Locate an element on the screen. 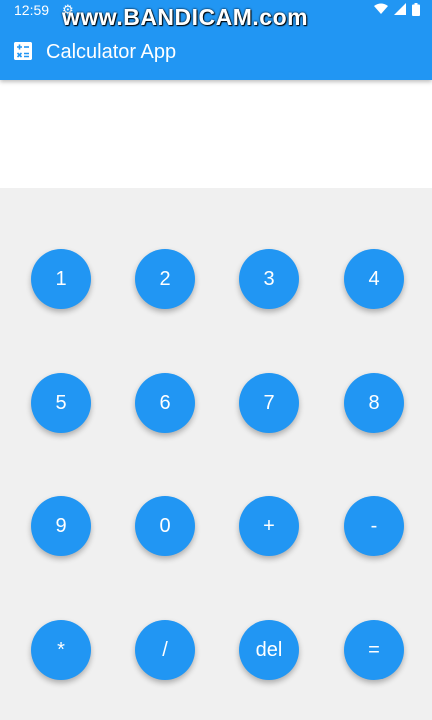  key-9: 9 is located at coordinates (61, 526).